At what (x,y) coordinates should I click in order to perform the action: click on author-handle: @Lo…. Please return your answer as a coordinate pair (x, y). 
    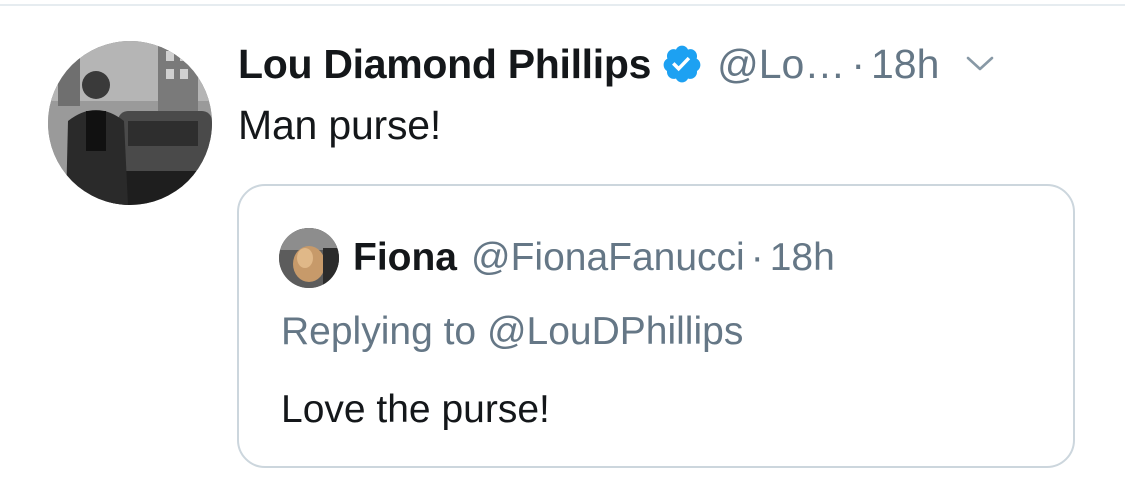
    Looking at the image, I should click on (781, 64).